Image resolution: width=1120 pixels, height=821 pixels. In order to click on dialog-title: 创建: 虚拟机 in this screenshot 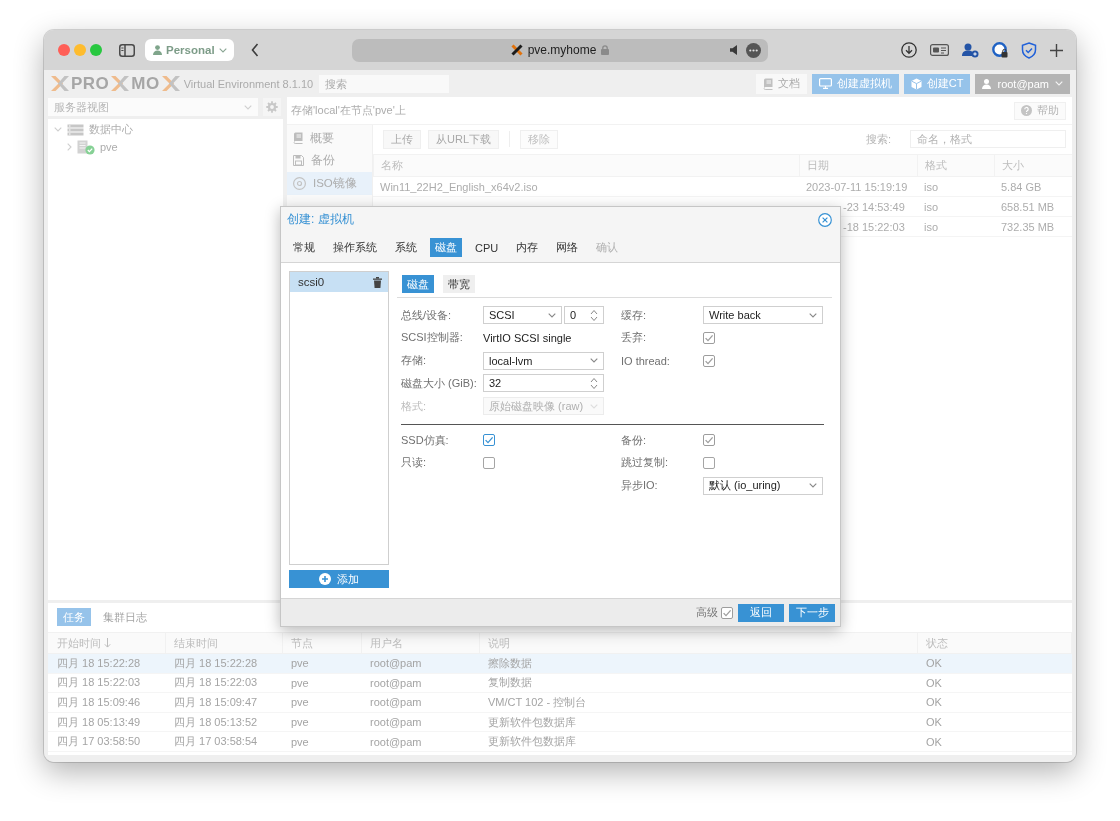, I will do `click(320, 219)`.